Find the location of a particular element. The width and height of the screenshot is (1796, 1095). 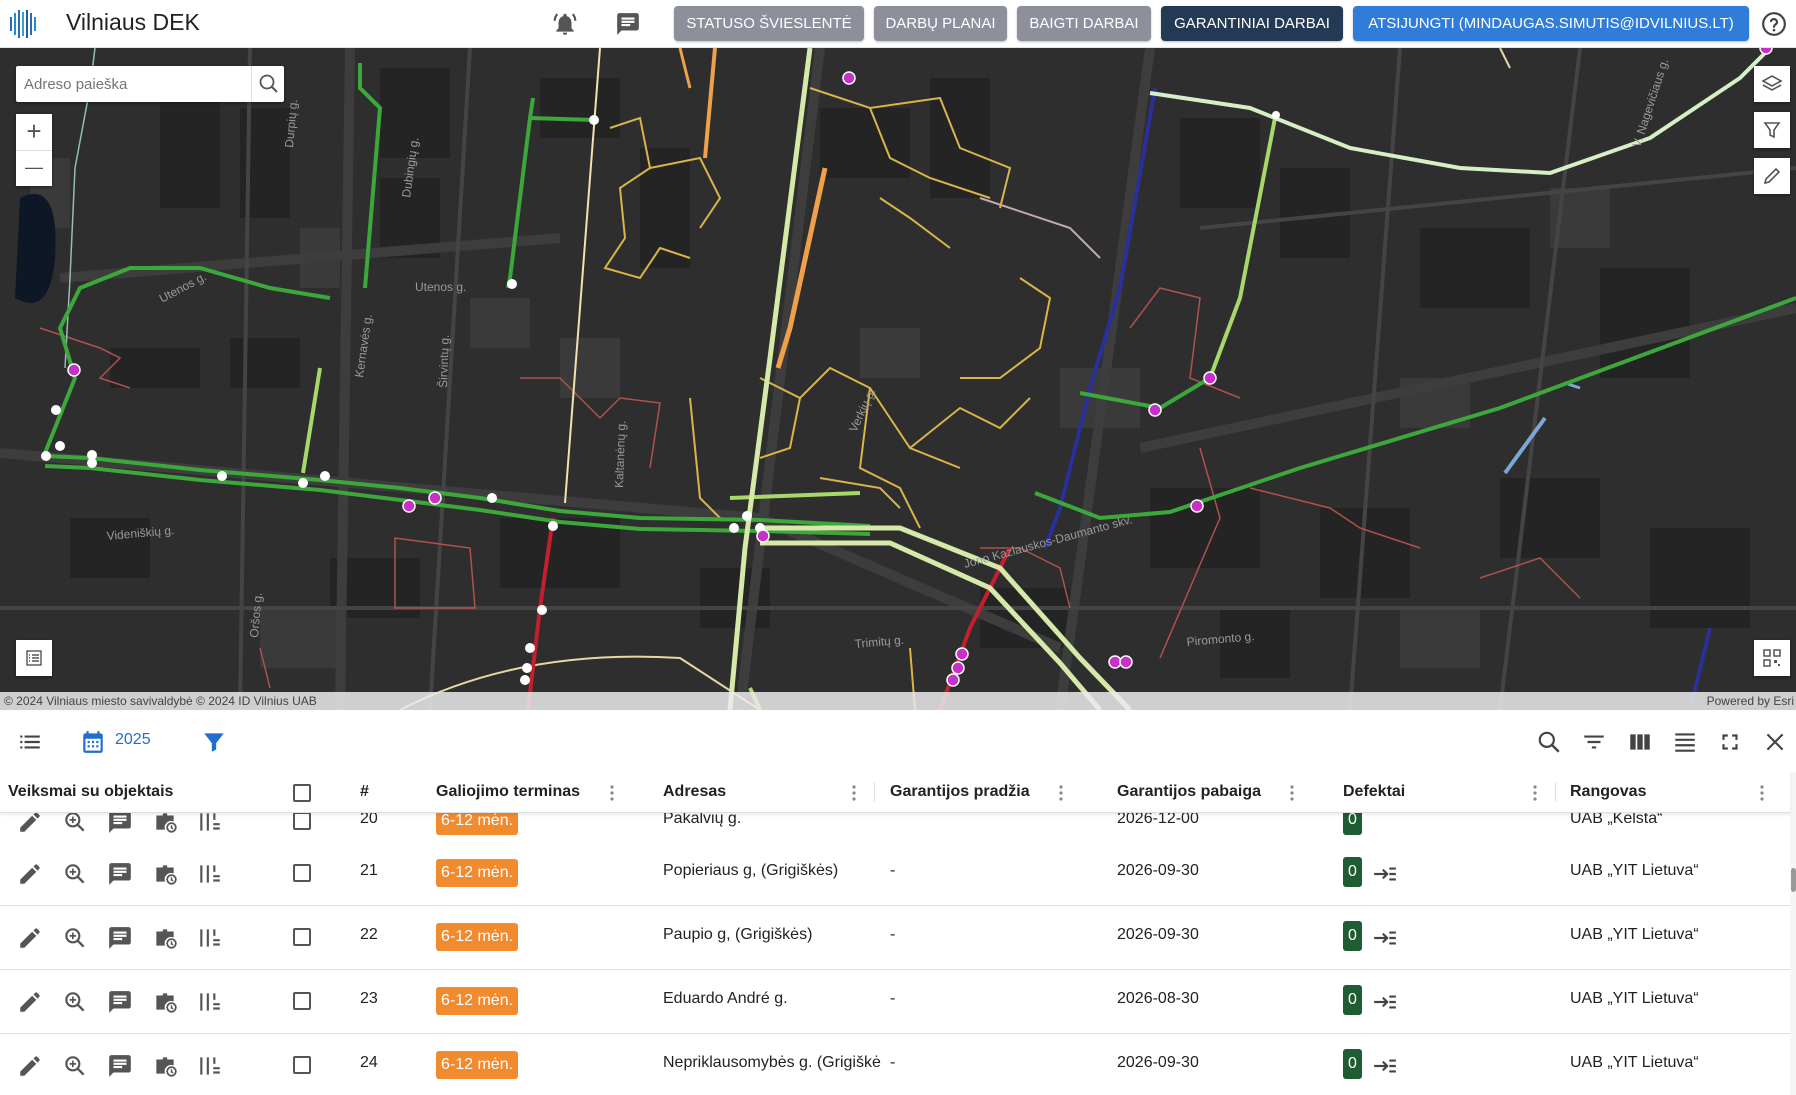

calendar-icon is located at coordinates (93, 742).